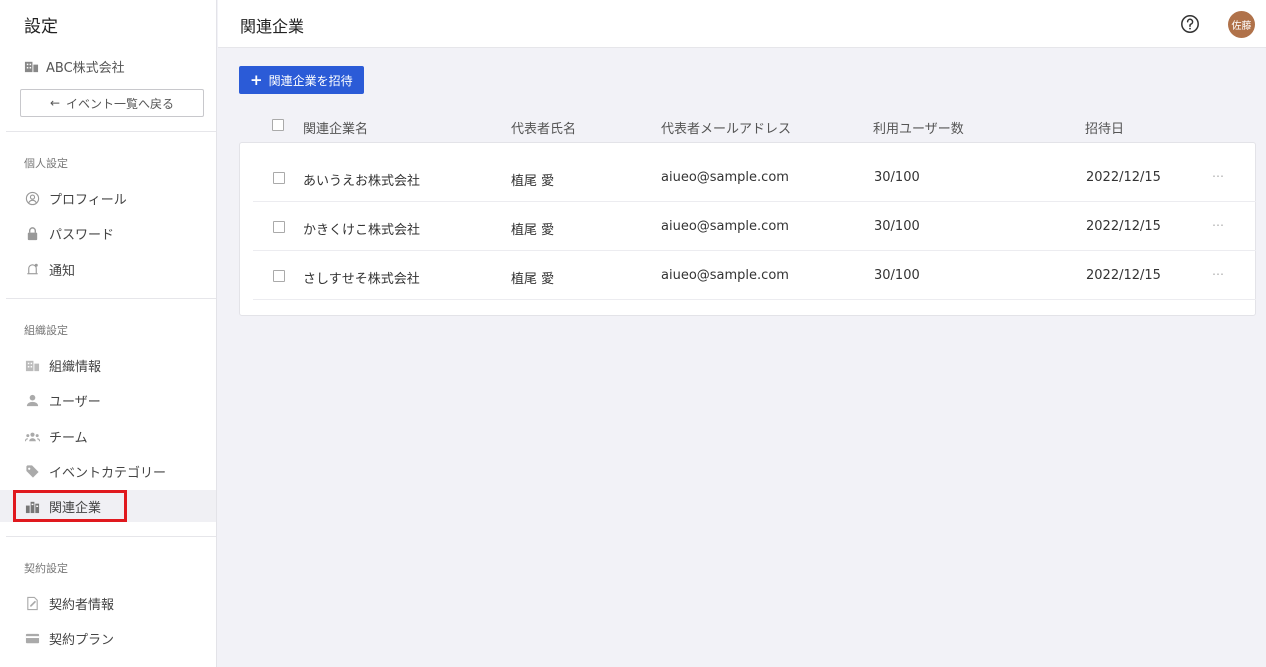  Describe the element at coordinates (85, 68) in the screenshot. I see `org-name-label: ABC株式会社` at that location.